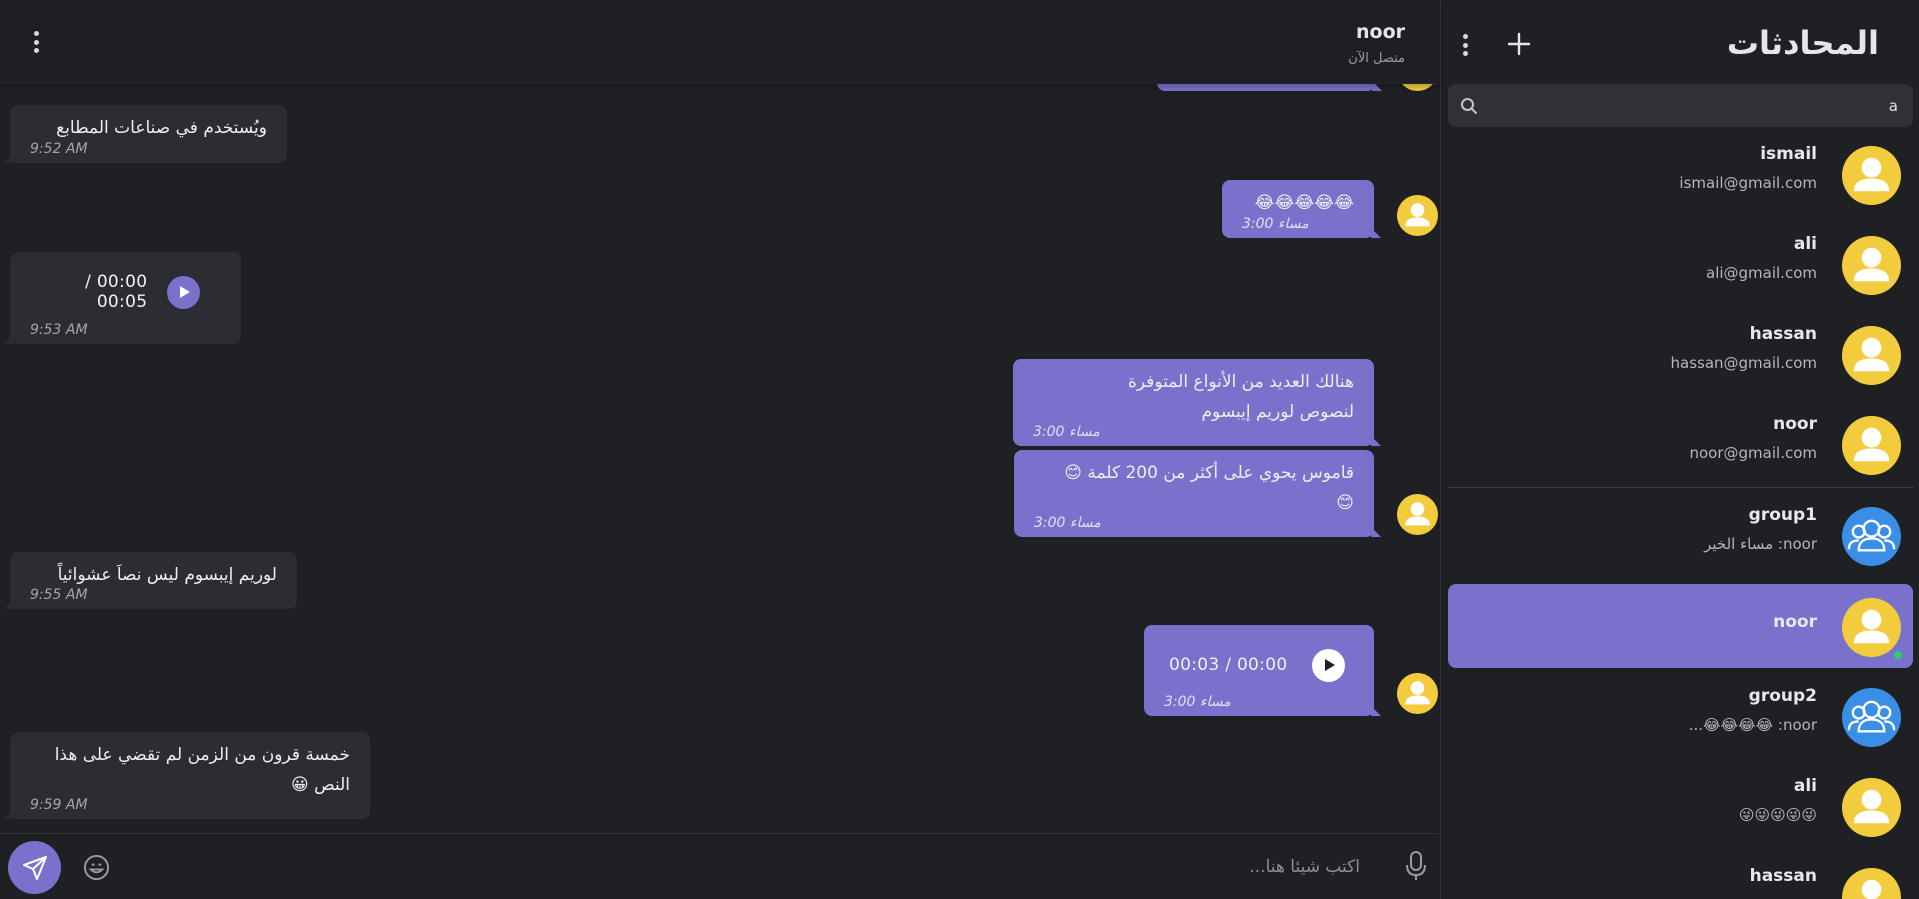  I want to click on audio-message-outgoing: 00:00 / 00:03 3:00 مساء, so click(1262, 670).